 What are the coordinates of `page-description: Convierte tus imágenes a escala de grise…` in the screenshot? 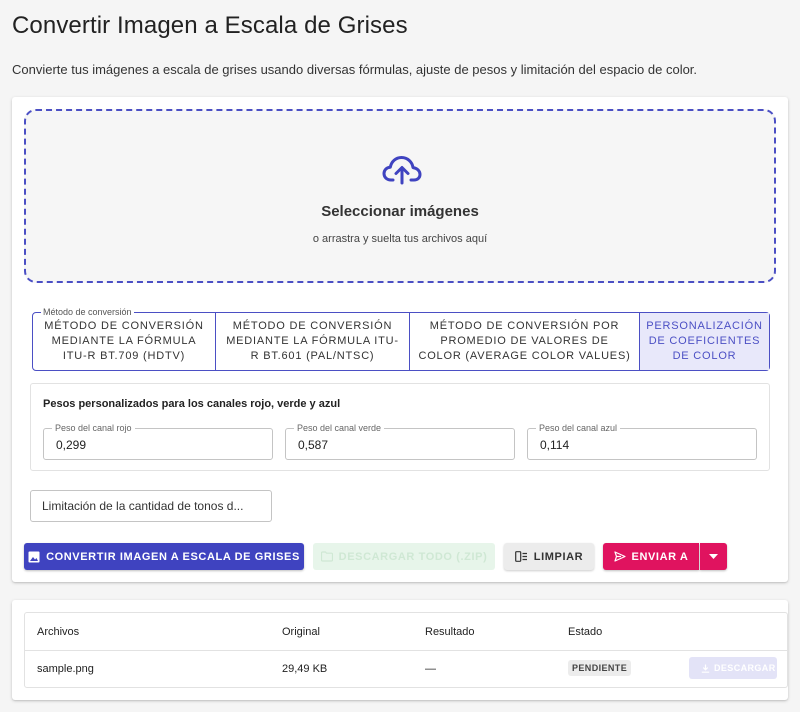 It's located at (355, 69).